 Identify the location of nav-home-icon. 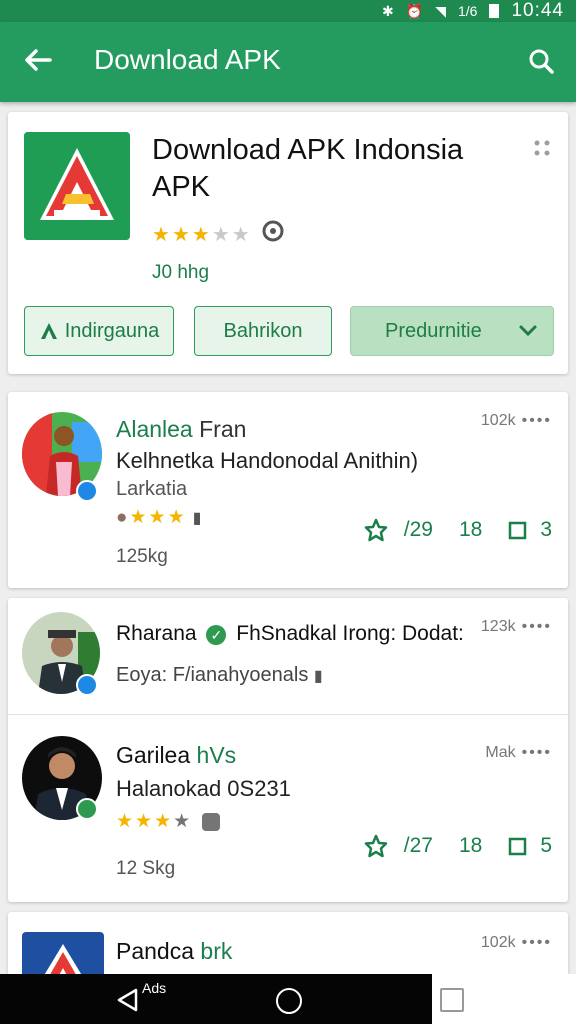
(289, 1001).